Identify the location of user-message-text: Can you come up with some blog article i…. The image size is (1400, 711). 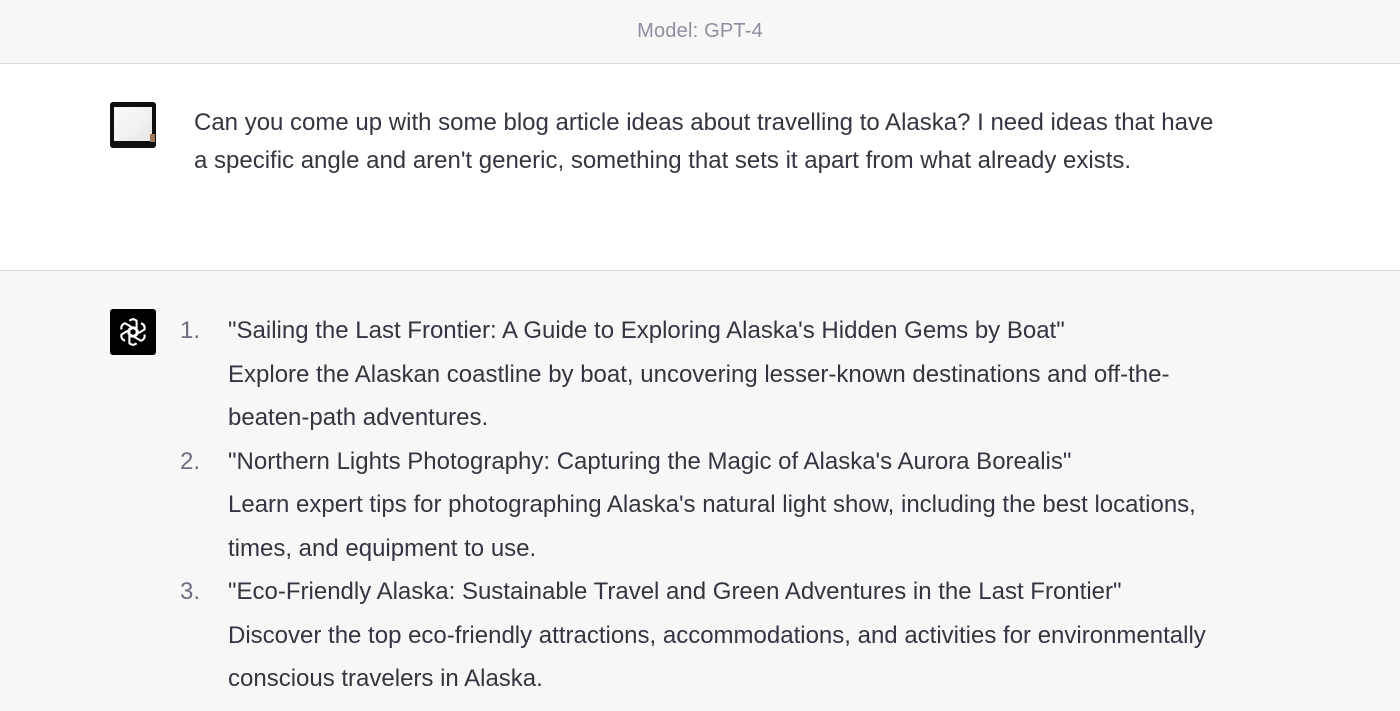
(704, 141).